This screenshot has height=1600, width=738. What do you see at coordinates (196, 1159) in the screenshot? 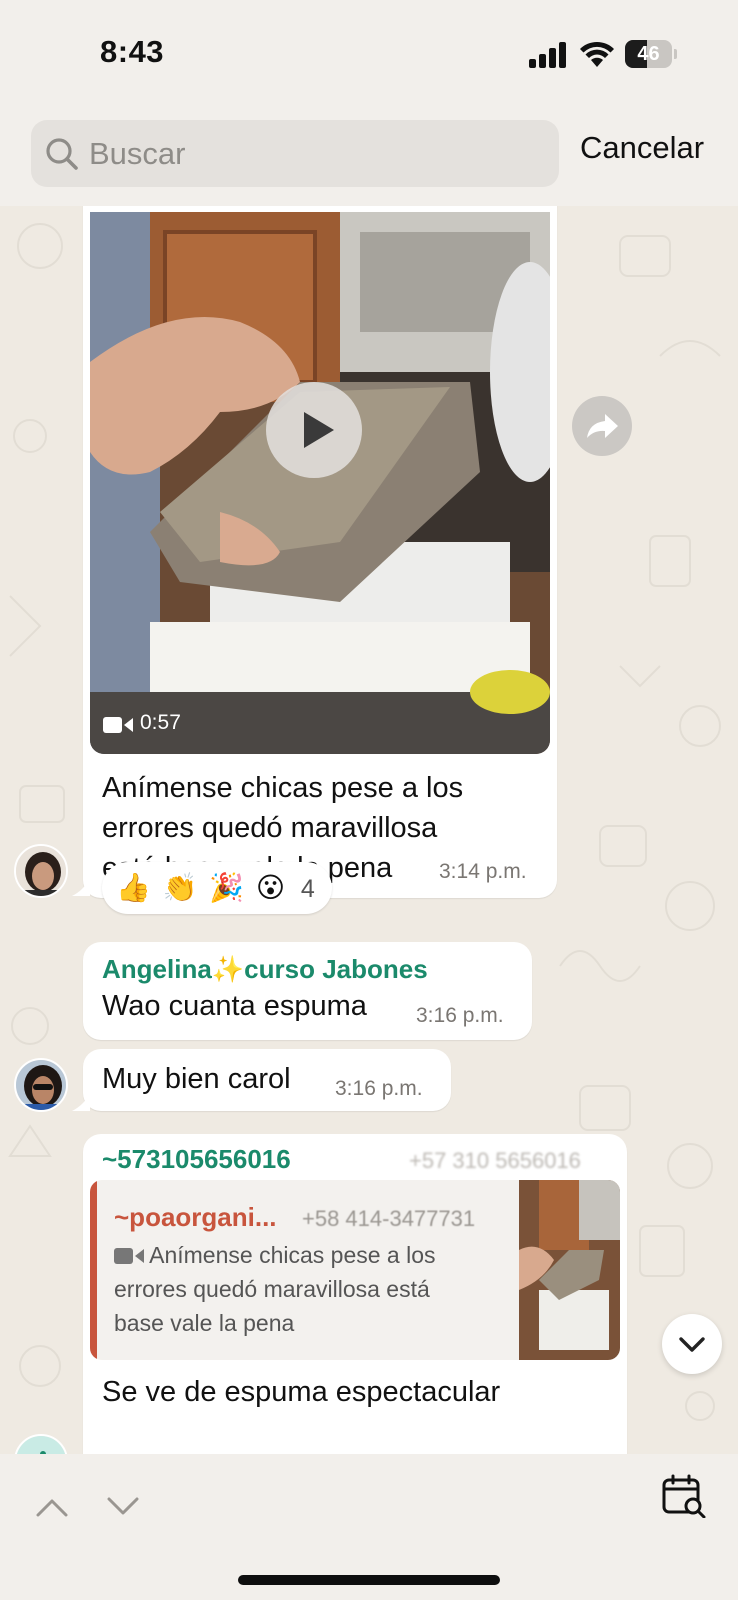
I see `sender-name: ~573105656016` at bounding box center [196, 1159].